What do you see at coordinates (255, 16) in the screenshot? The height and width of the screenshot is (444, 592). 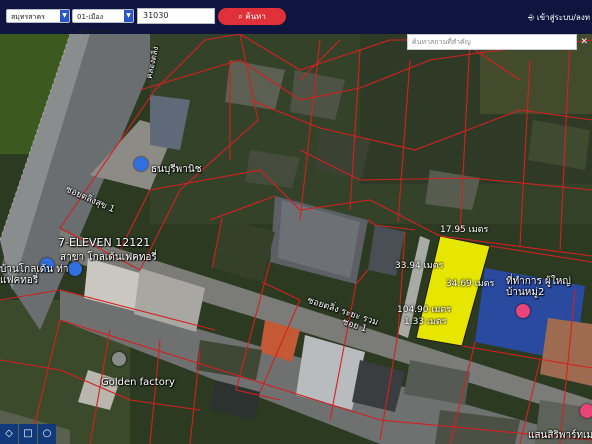 I see `search-button-label: ค้นหา` at bounding box center [255, 16].